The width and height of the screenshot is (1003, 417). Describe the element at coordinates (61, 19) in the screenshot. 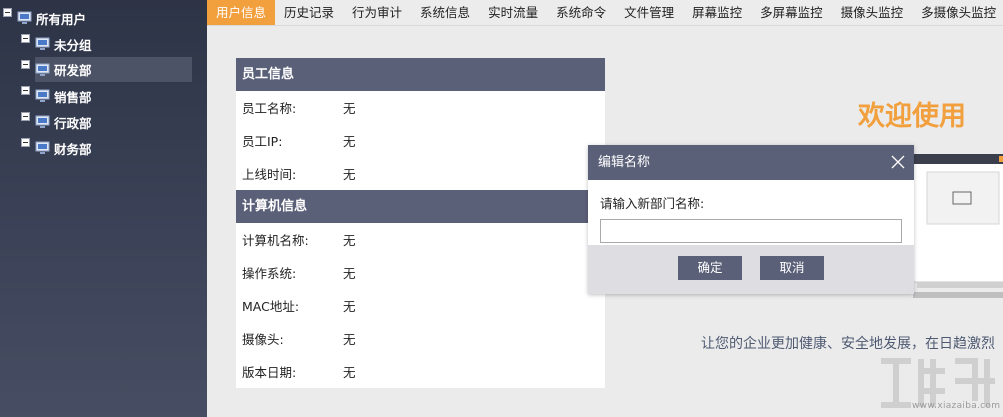

I see `tree-root-label: 所有用户` at that location.